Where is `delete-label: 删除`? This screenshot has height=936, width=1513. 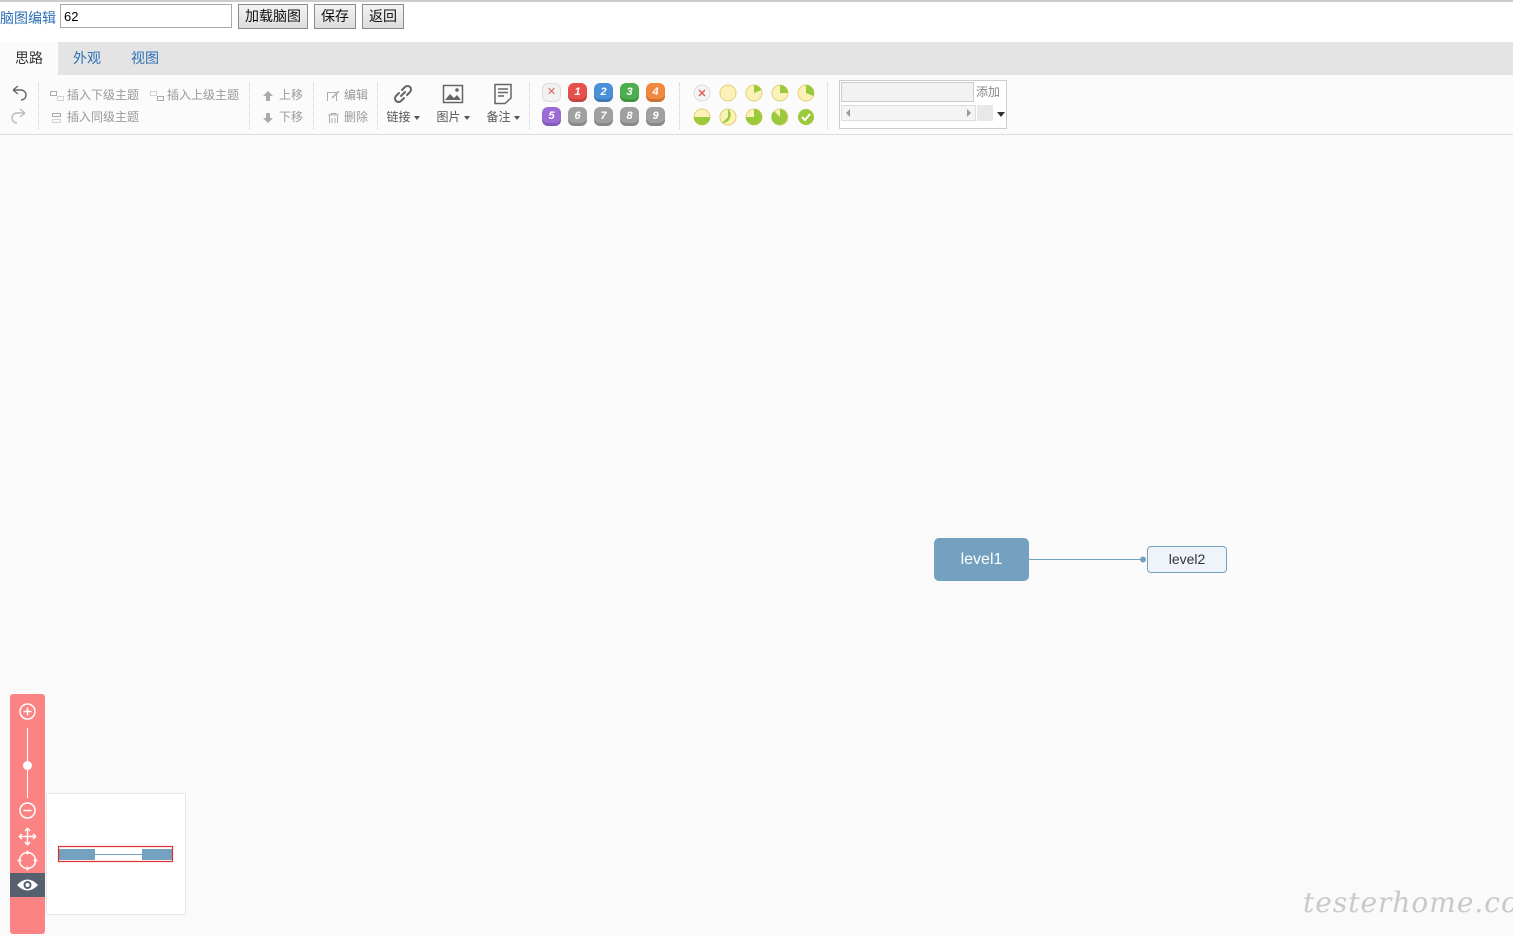 delete-label: 删除 is located at coordinates (356, 117).